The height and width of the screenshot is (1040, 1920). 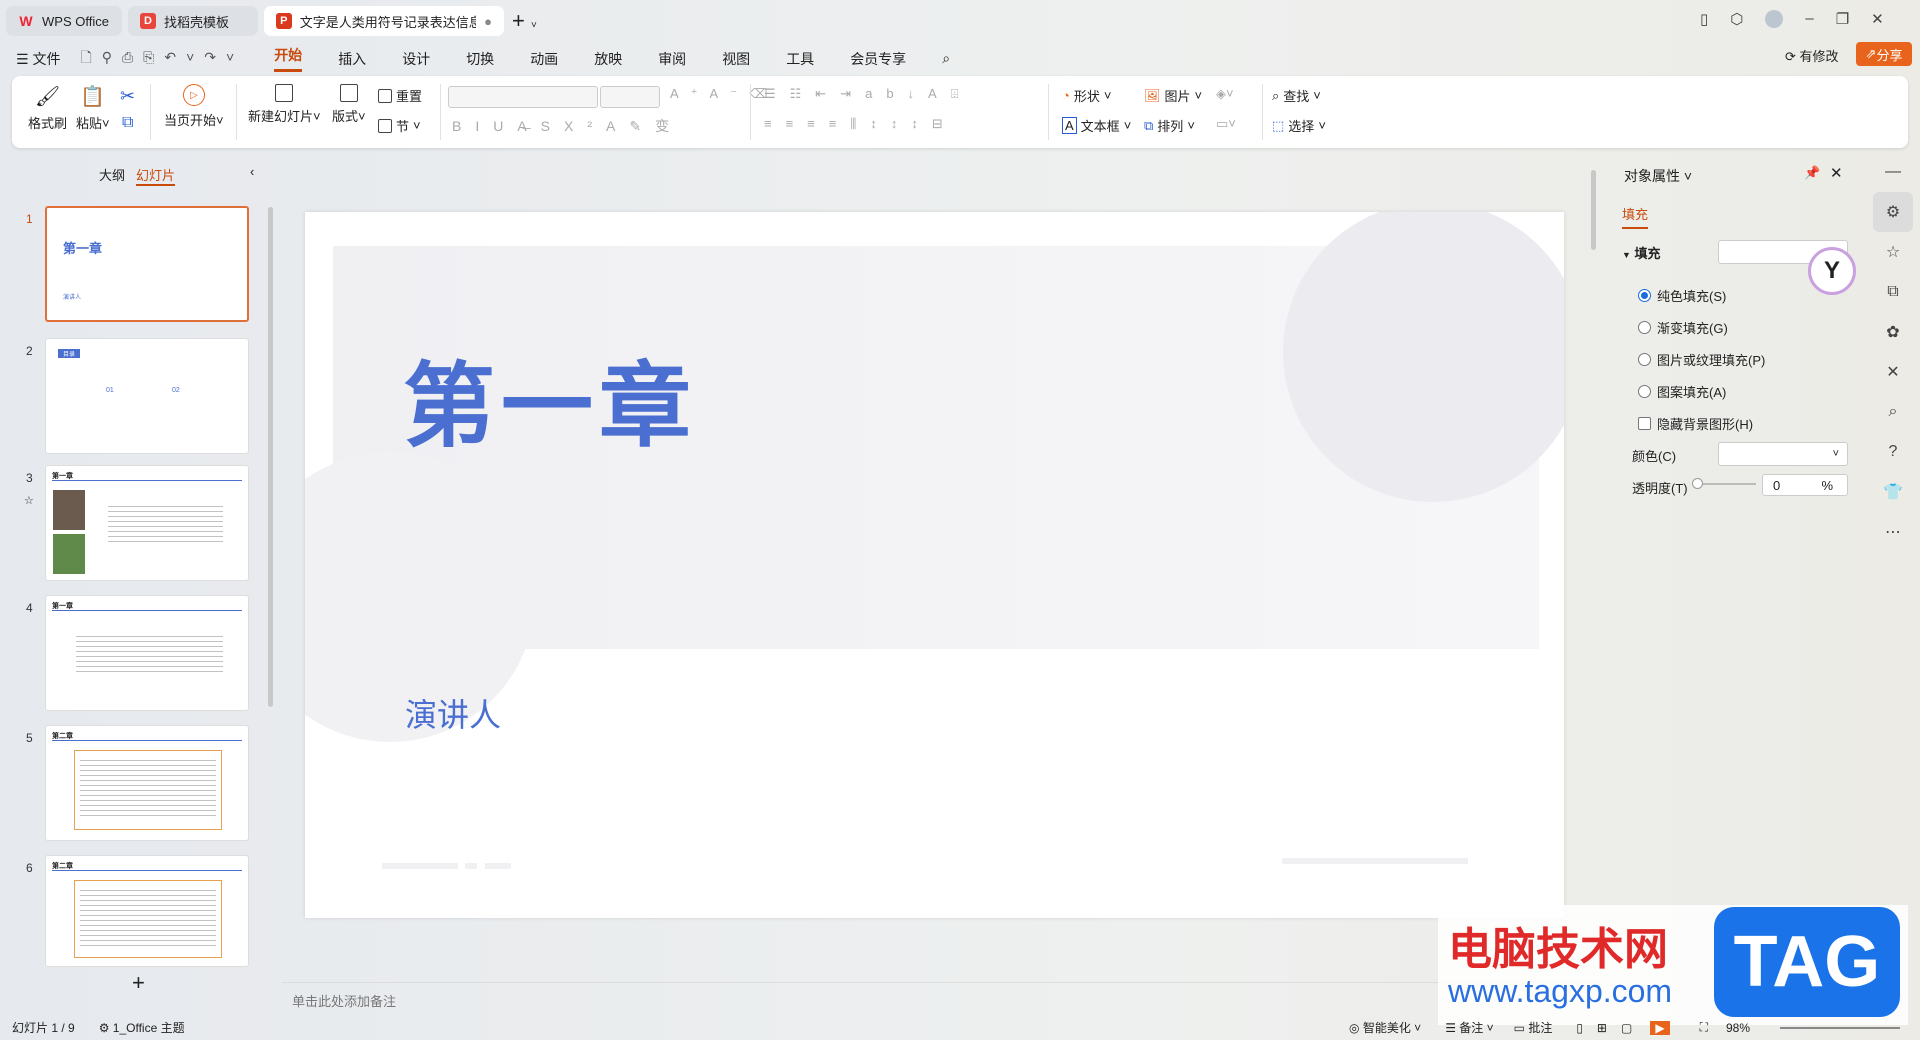 I want to click on find-button: ⌕ 查找 ˅, so click(x=1296, y=95).